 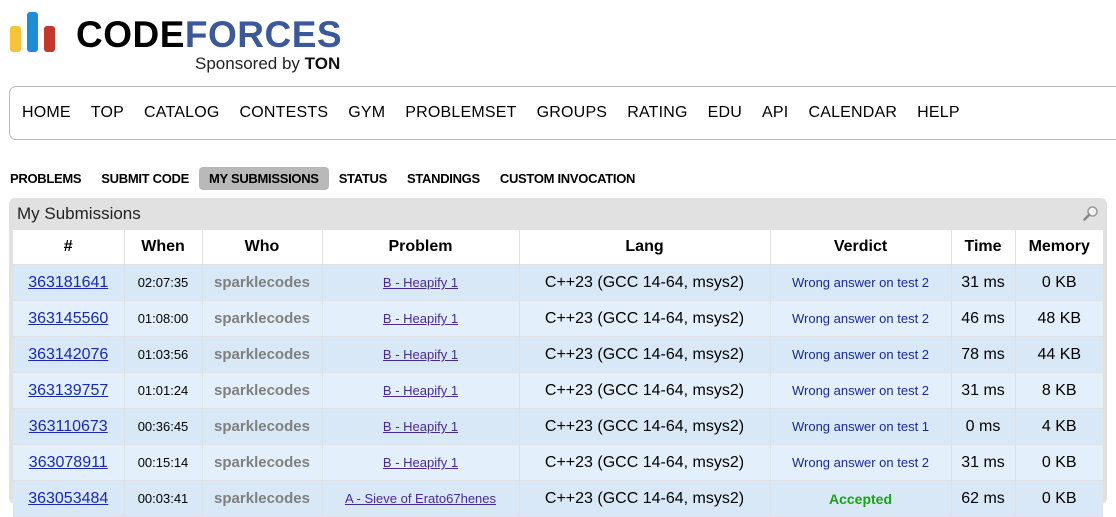 What do you see at coordinates (725, 113) in the screenshot?
I see `main-menu-item-edu: EDU` at bounding box center [725, 113].